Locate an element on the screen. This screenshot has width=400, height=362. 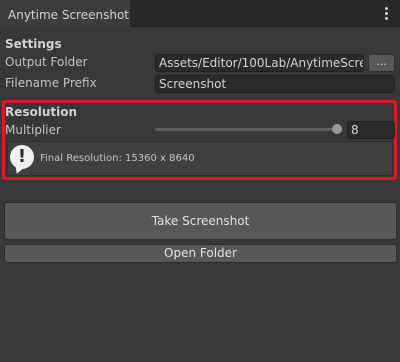
multiplier-slider-track is located at coordinates (246, 129).